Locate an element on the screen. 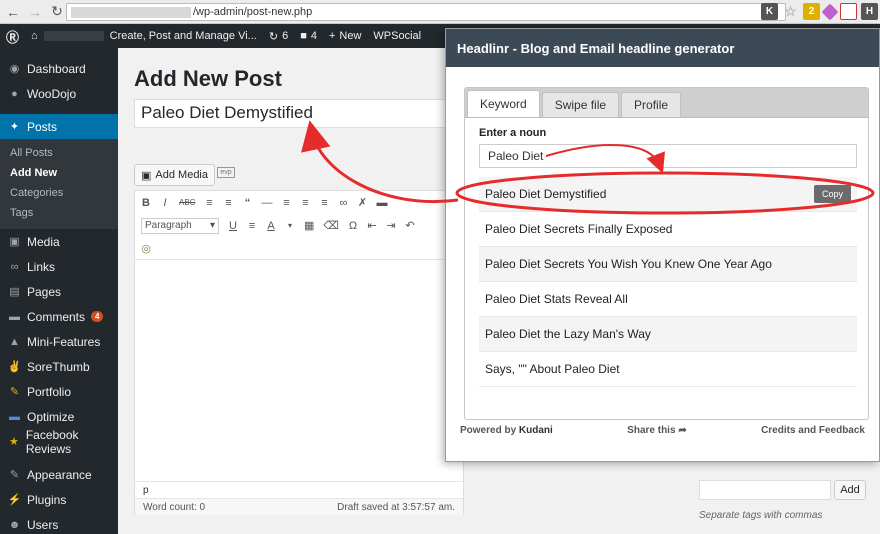  home-icon: ⌂ is located at coordinates (34, 36).